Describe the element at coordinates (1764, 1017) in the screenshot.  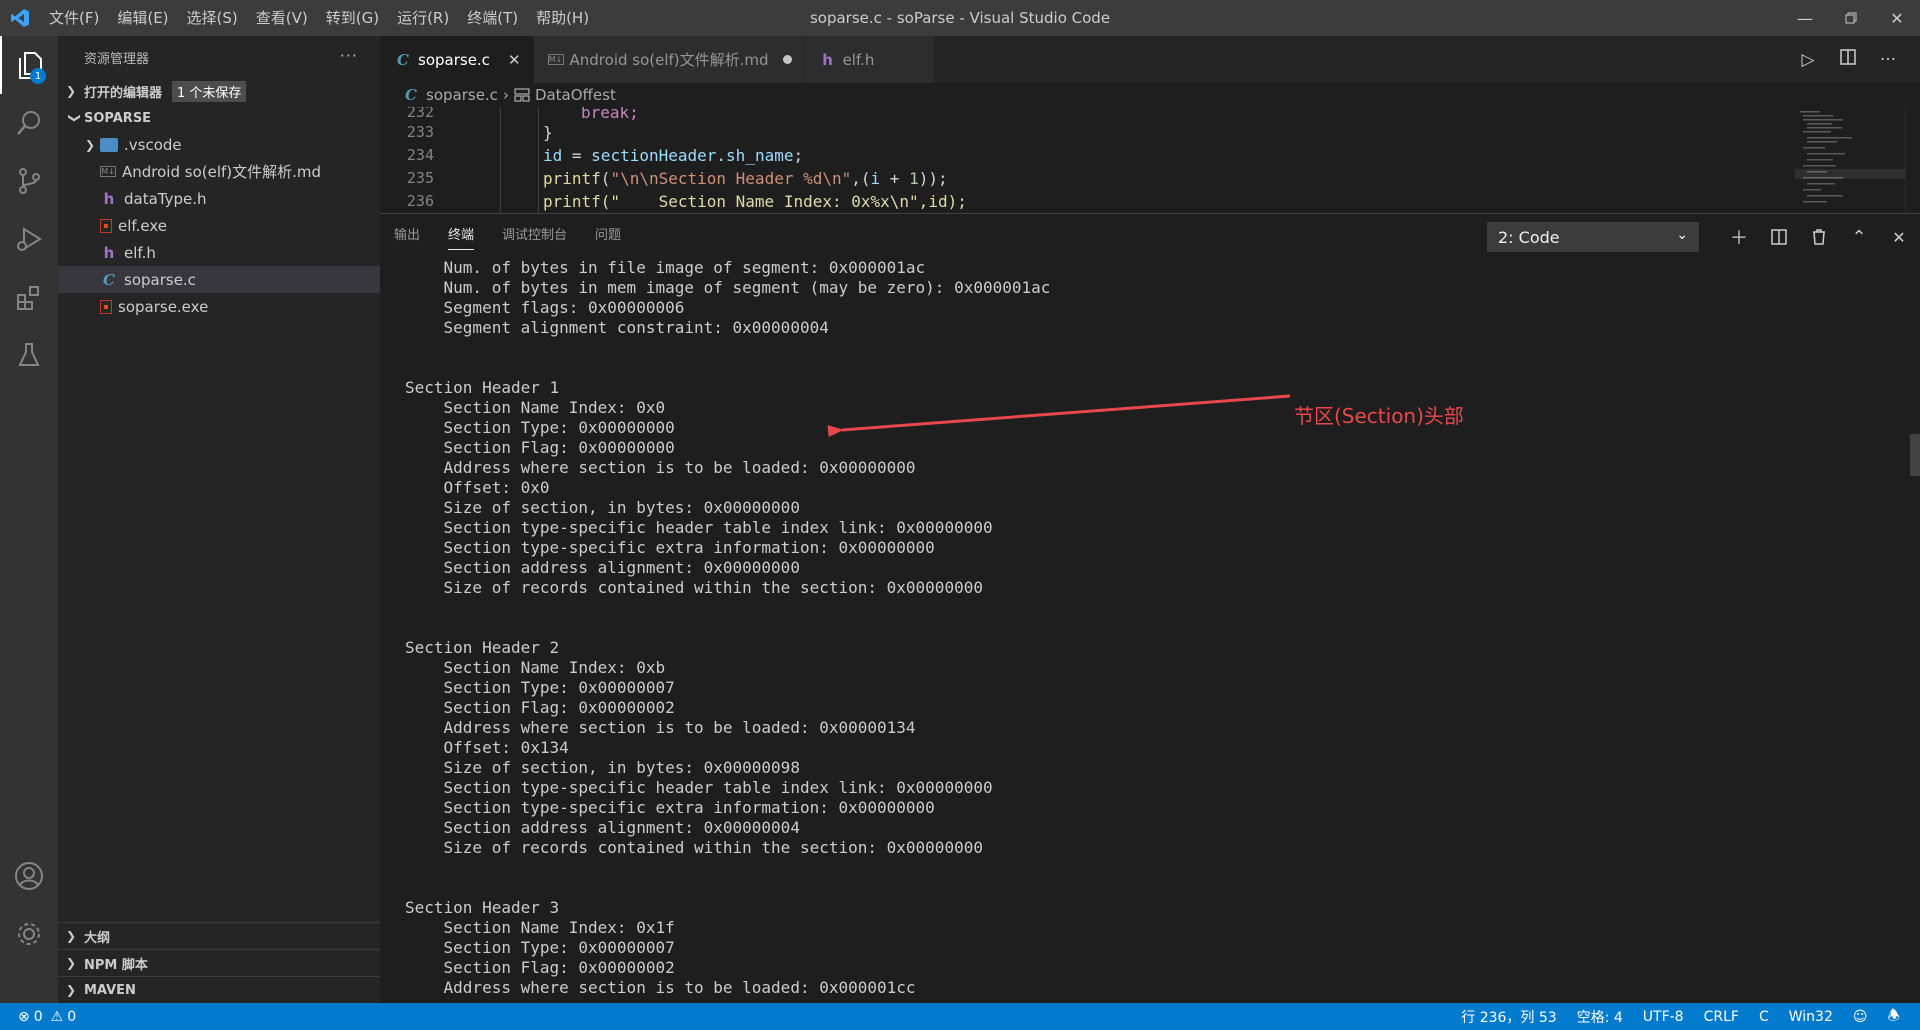
I see `language-mode: C` at that location.